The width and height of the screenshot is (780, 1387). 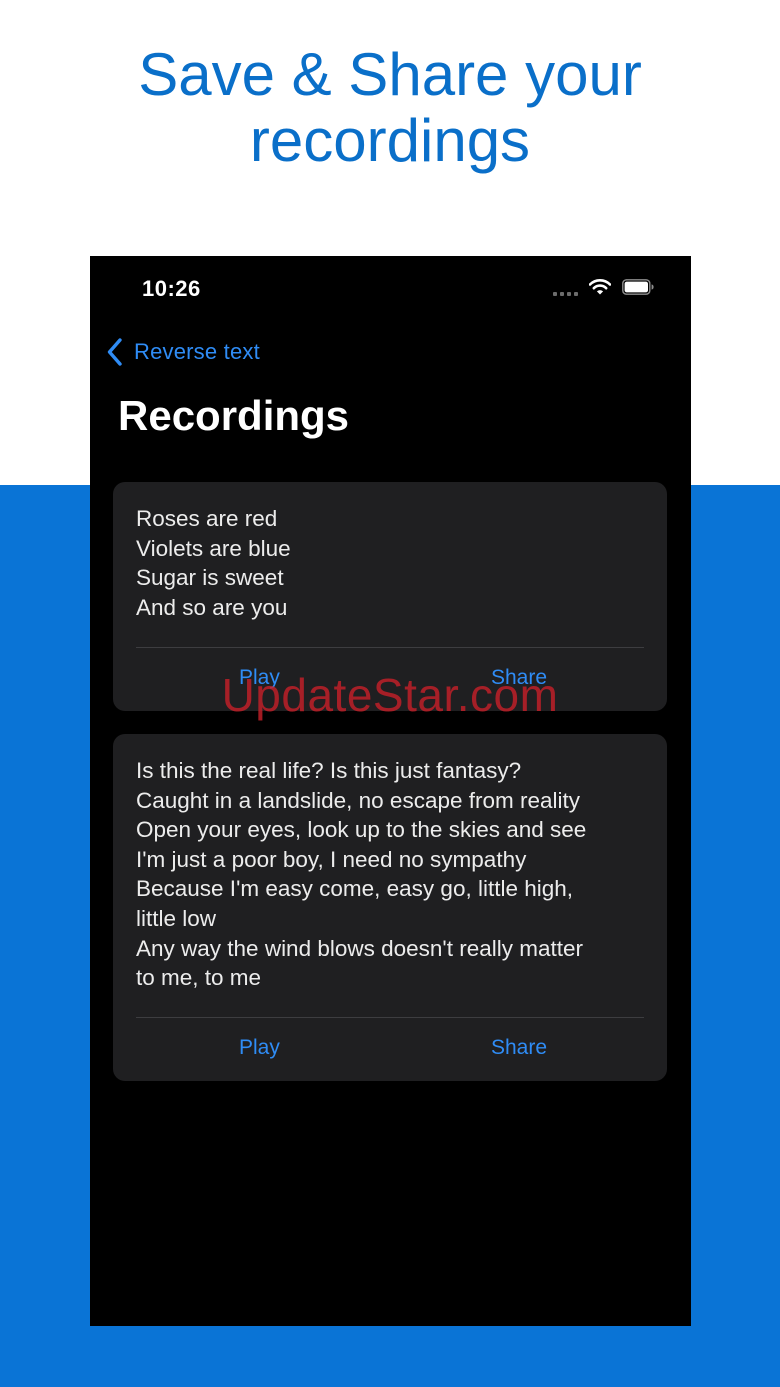 What do you see at coordinates (390, 140) in the screenshot?
I see `headline-line-2: recordings` at bounding box center [390, 140].